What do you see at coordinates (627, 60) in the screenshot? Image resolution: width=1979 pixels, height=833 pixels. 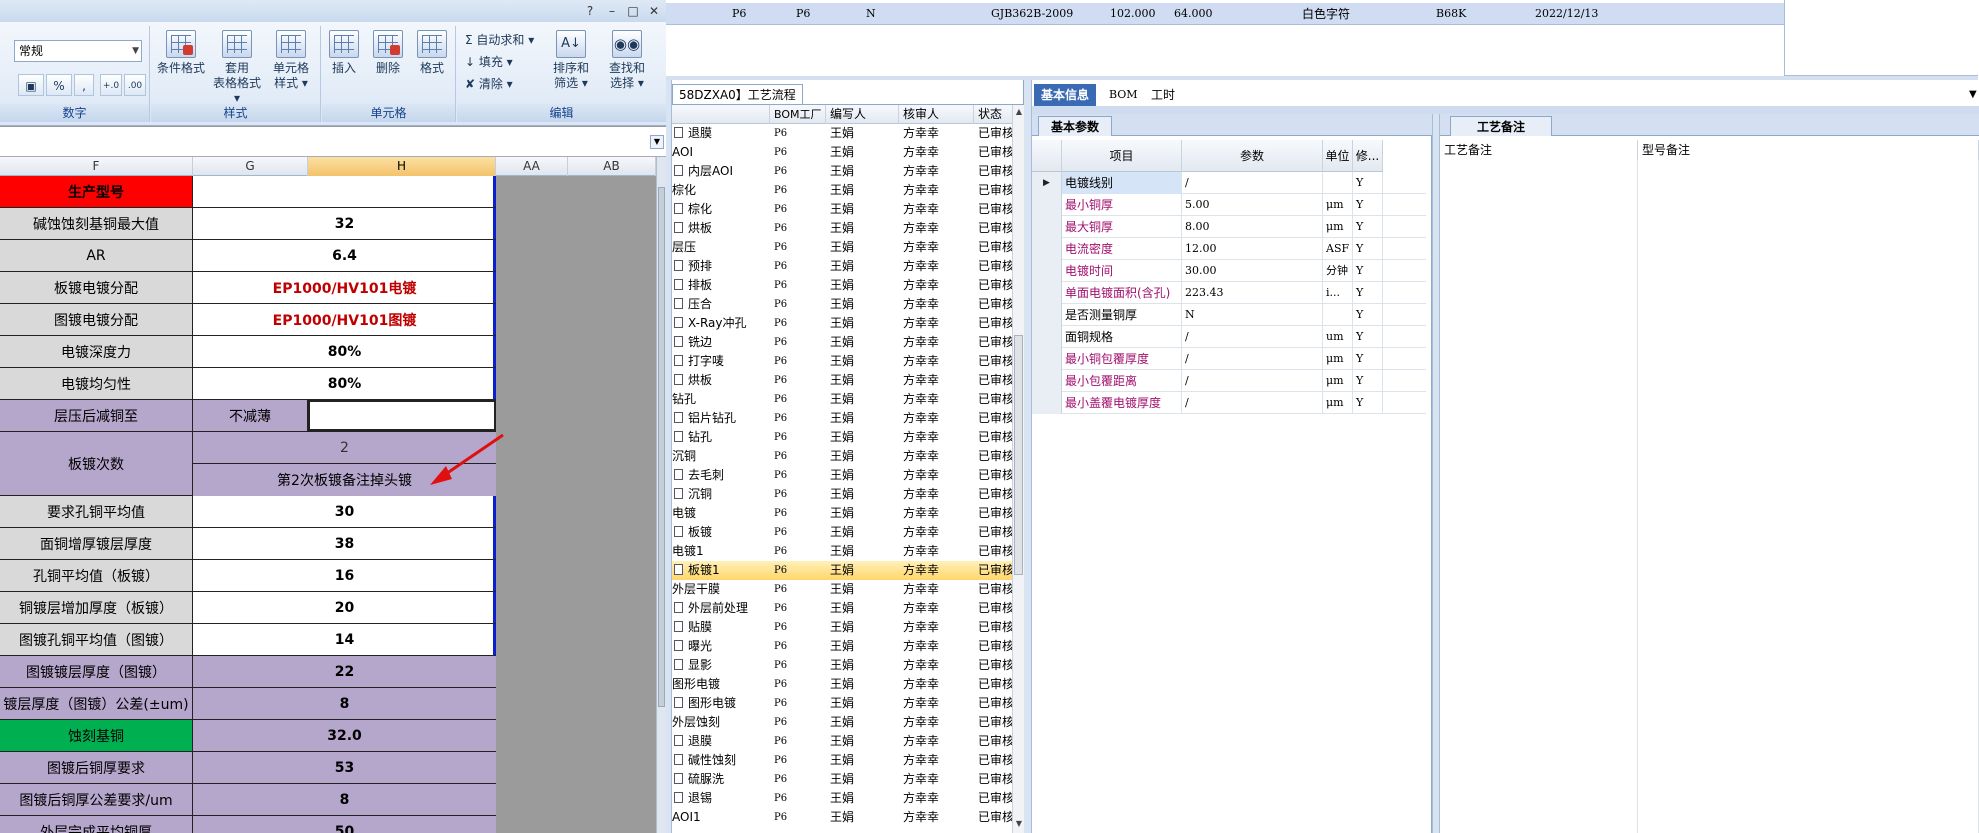 I see `find-select-button: ◉◉ 查找和 选择 ▾` at bounding box center [627, 60].